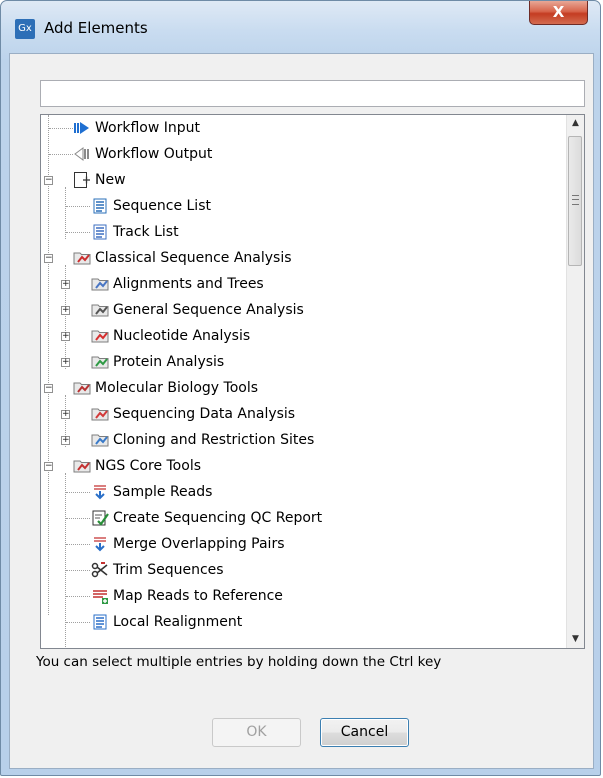  I want to click on tree-item-label: Sequencing Data Analysis, so click(204, 414).